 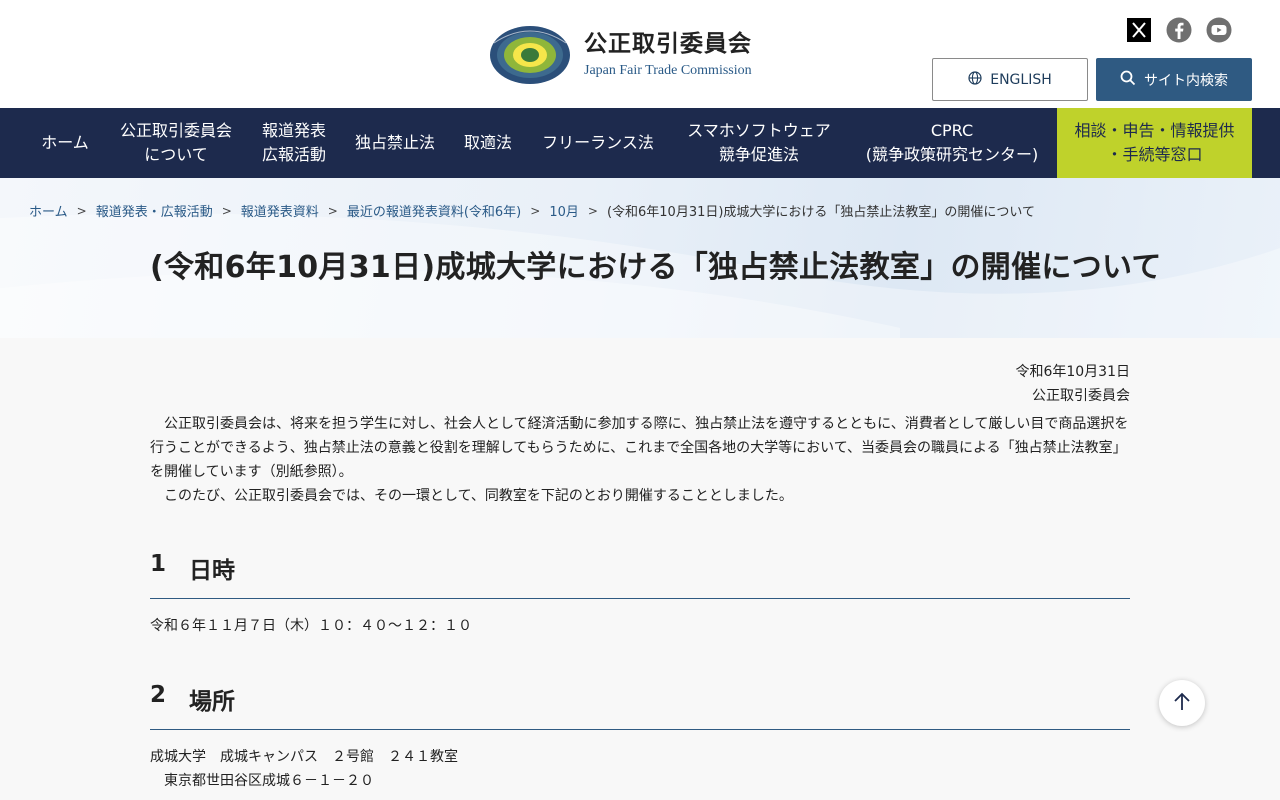 I want to click on youtube-icon, so click(x=1219, y=30).